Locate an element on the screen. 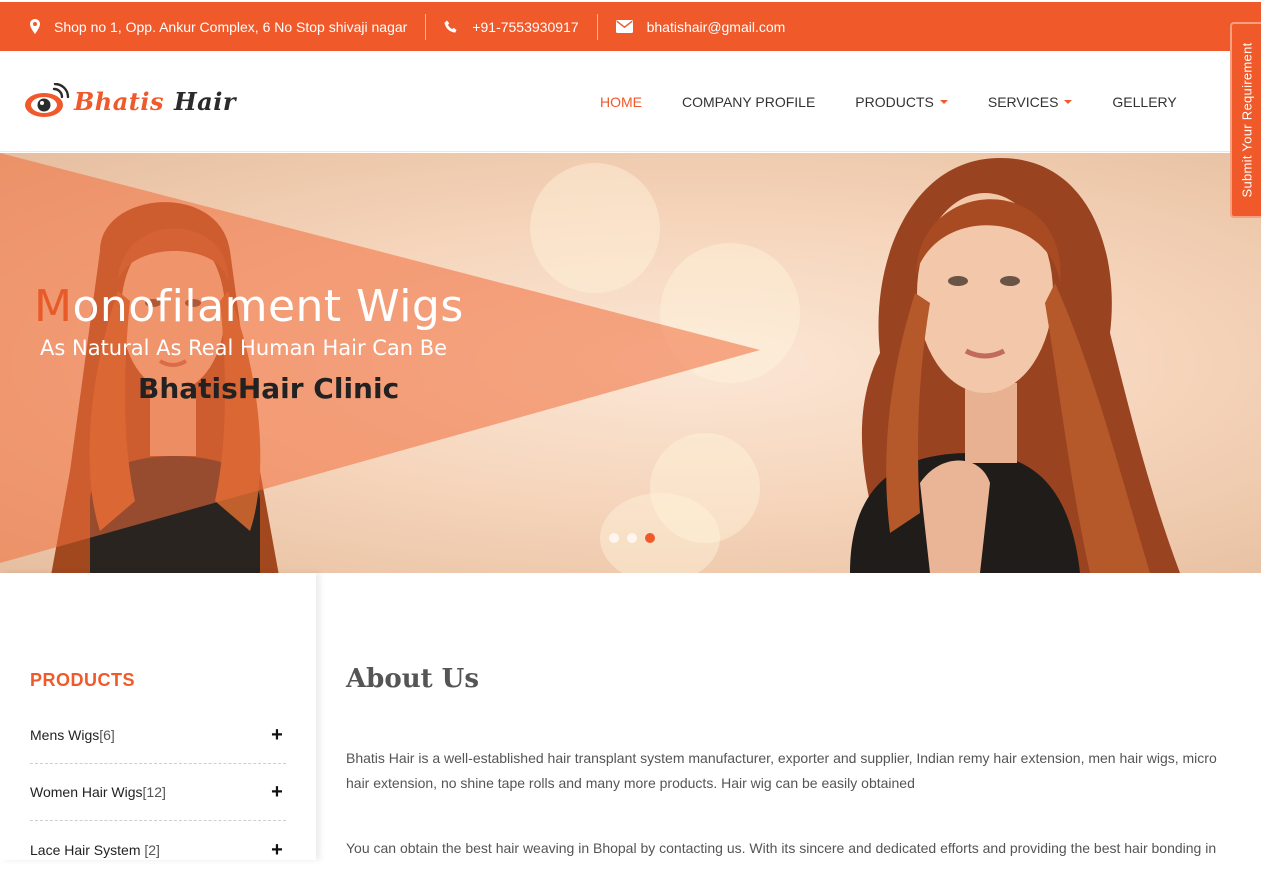  nav-services: SERVICES is located at coordinates (1030, 102).